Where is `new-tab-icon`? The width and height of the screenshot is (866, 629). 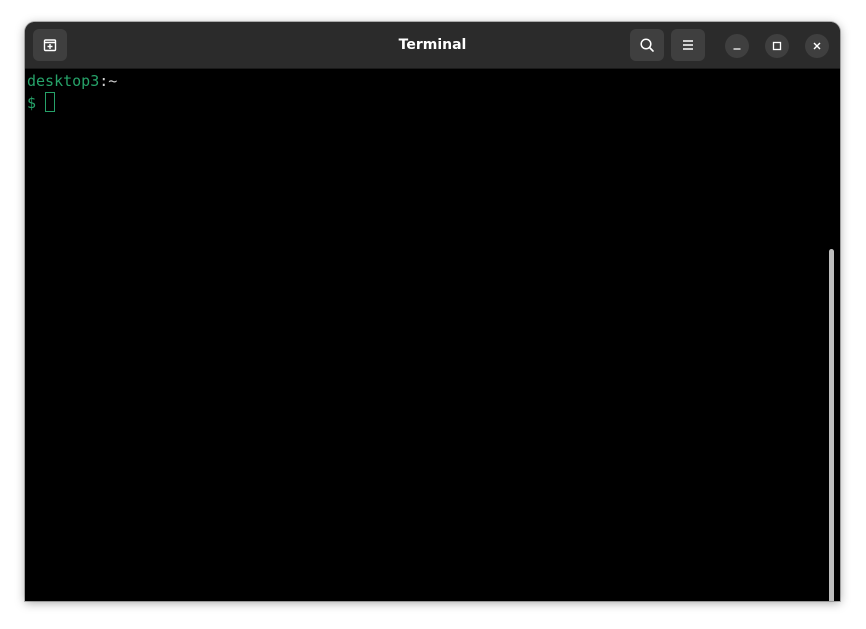
new-tab-icon is located at coordinates (50, 45).